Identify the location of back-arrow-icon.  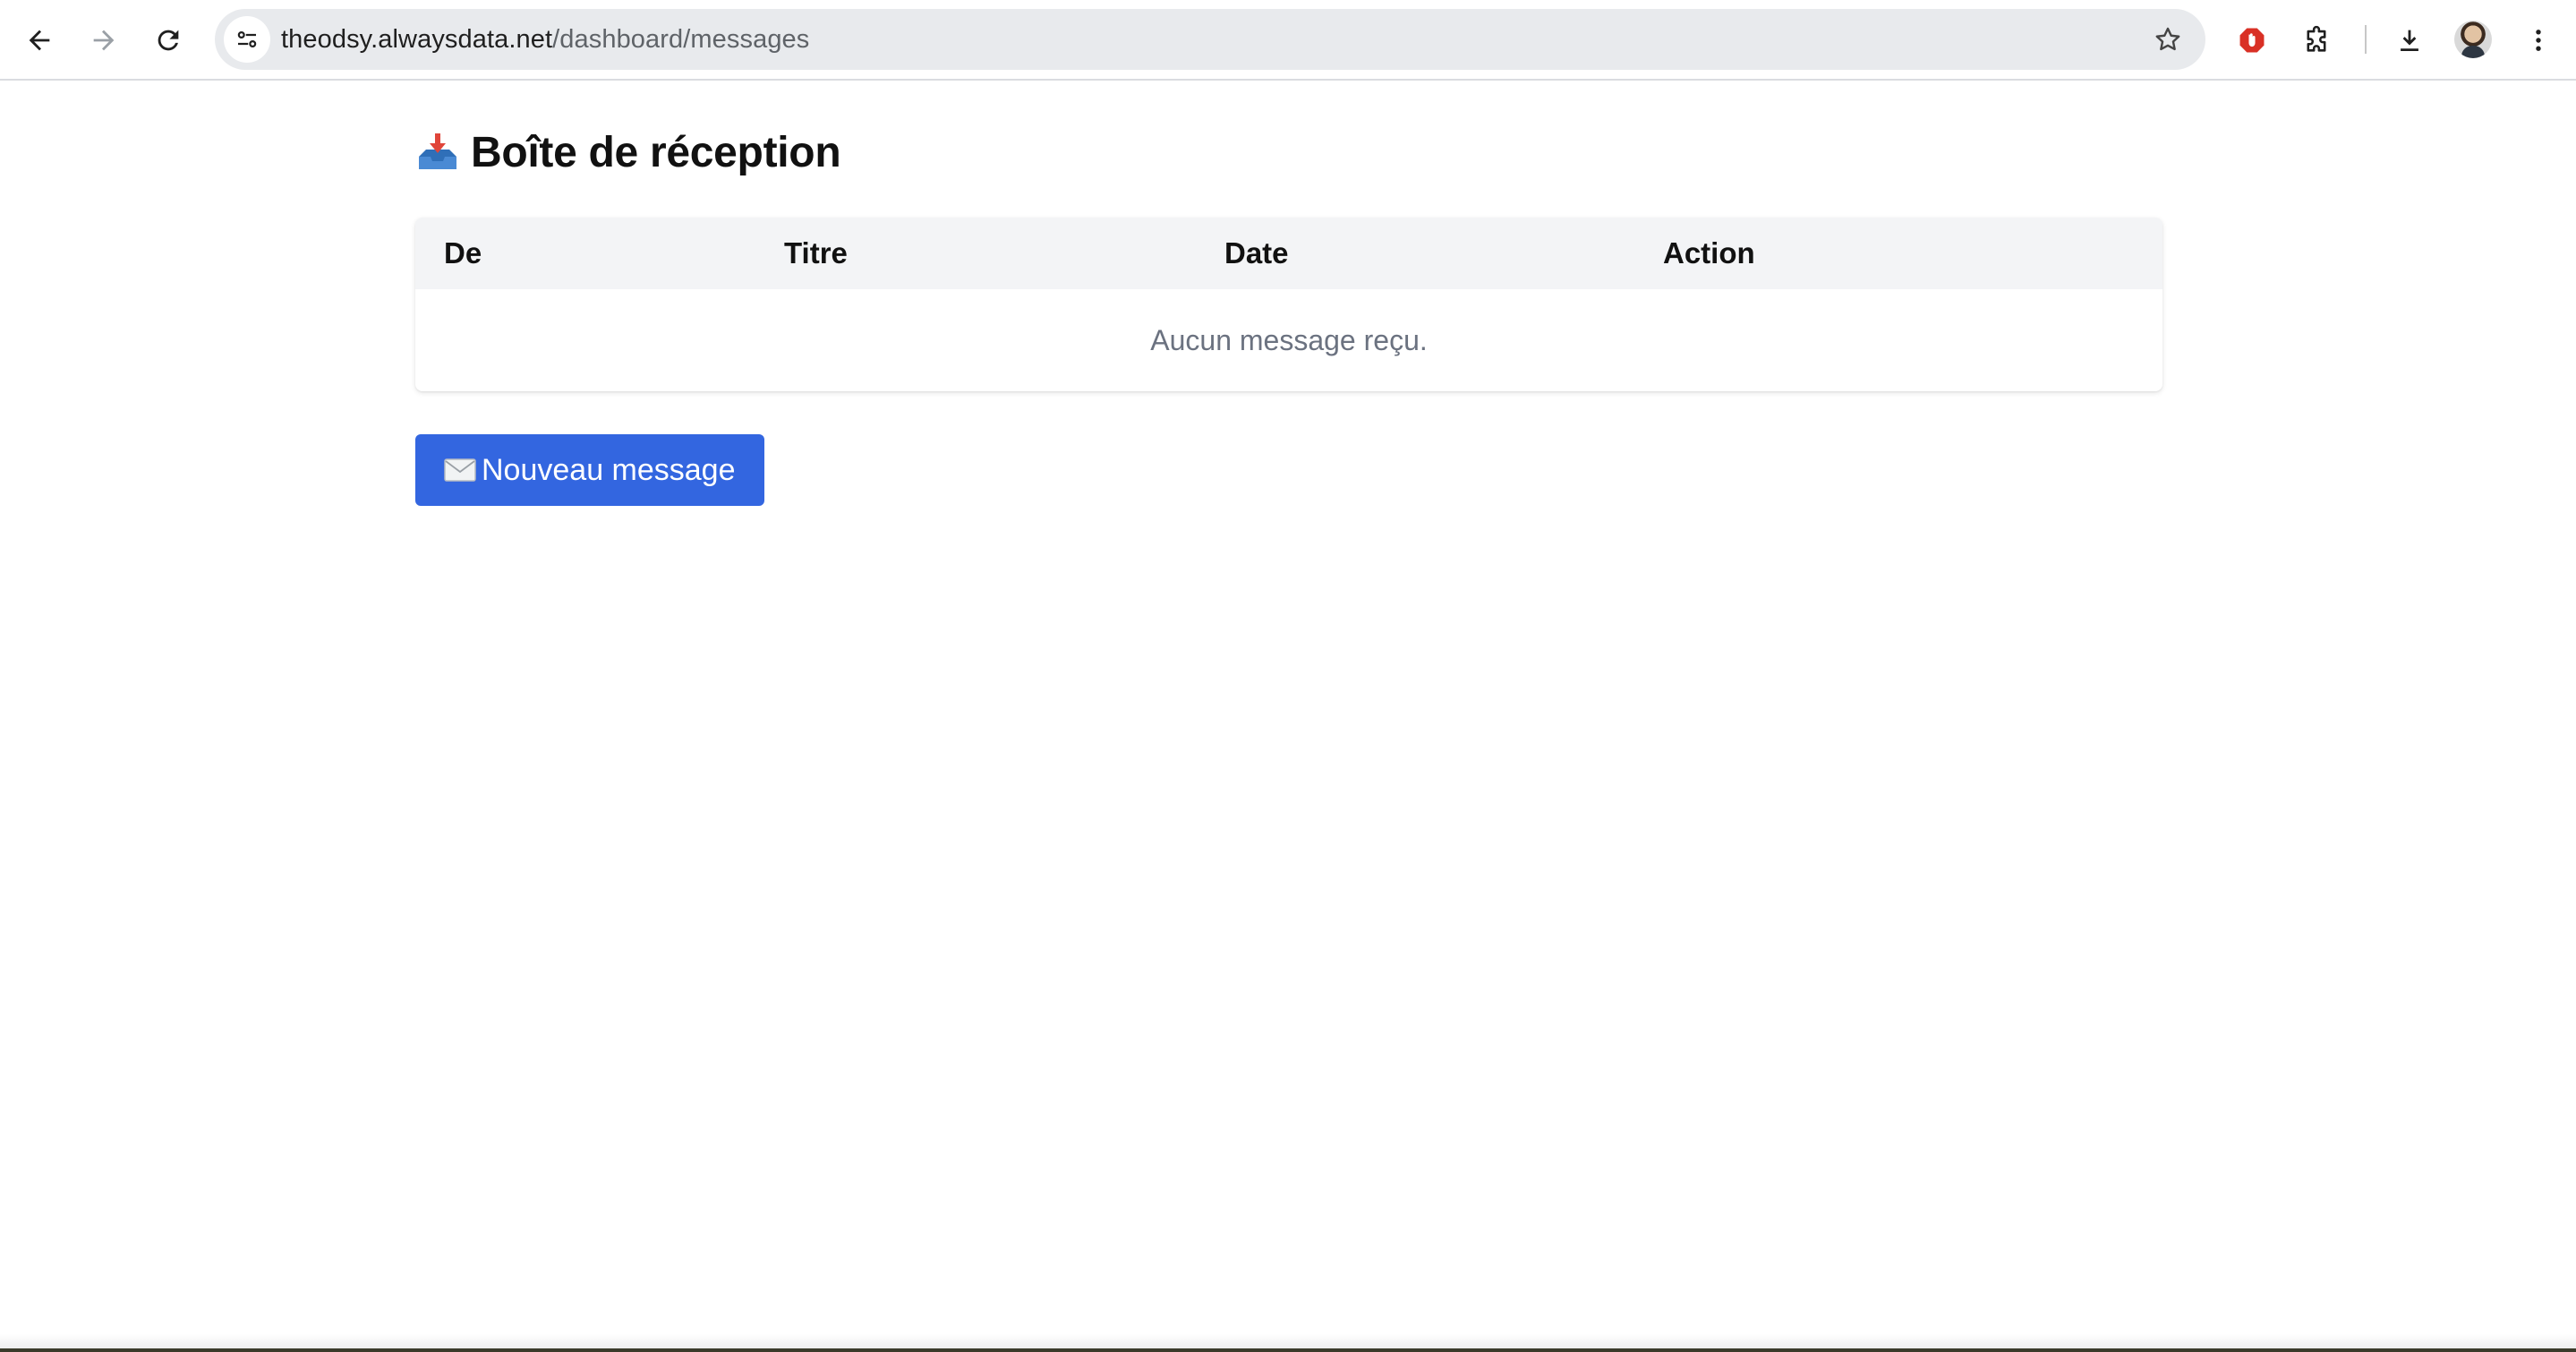
(39, 40).